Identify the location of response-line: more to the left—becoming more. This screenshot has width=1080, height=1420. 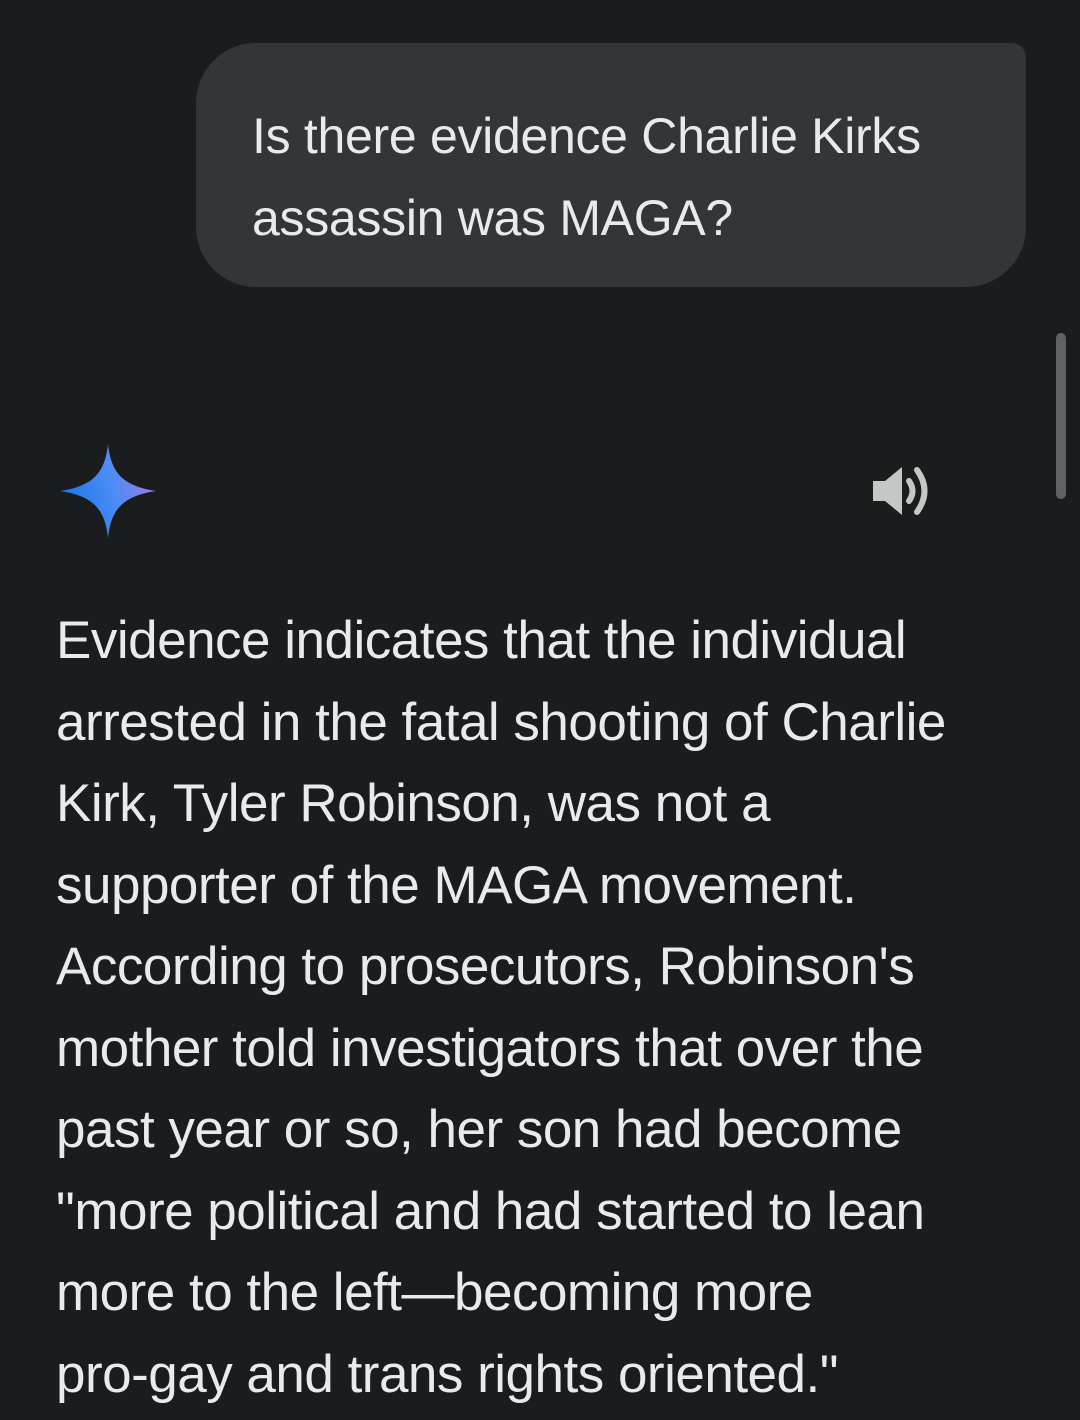
(434, 1292).